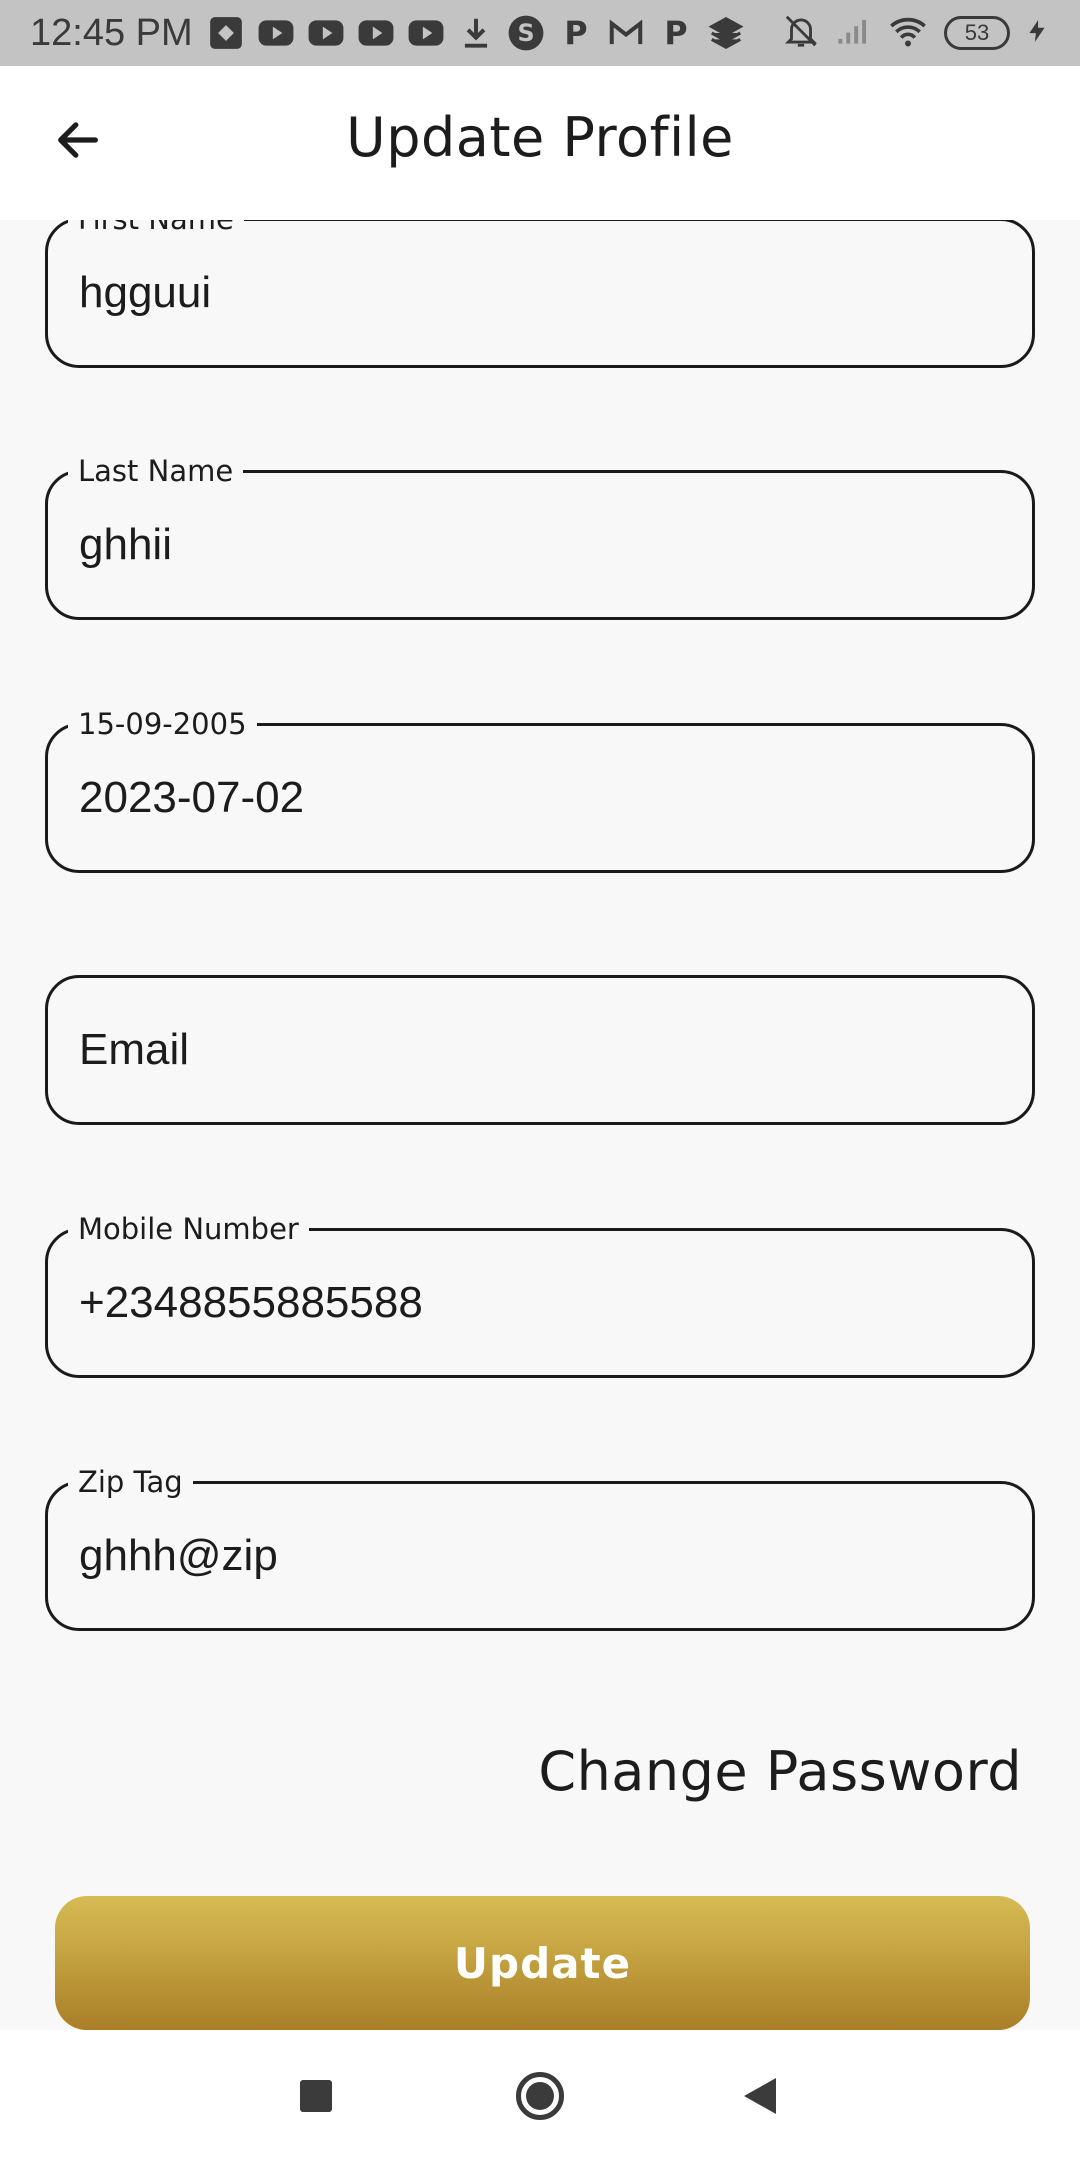 The width and height of the screenshot is (1080, 2160). I want to click on sms-app-icon, so click(226, 33).